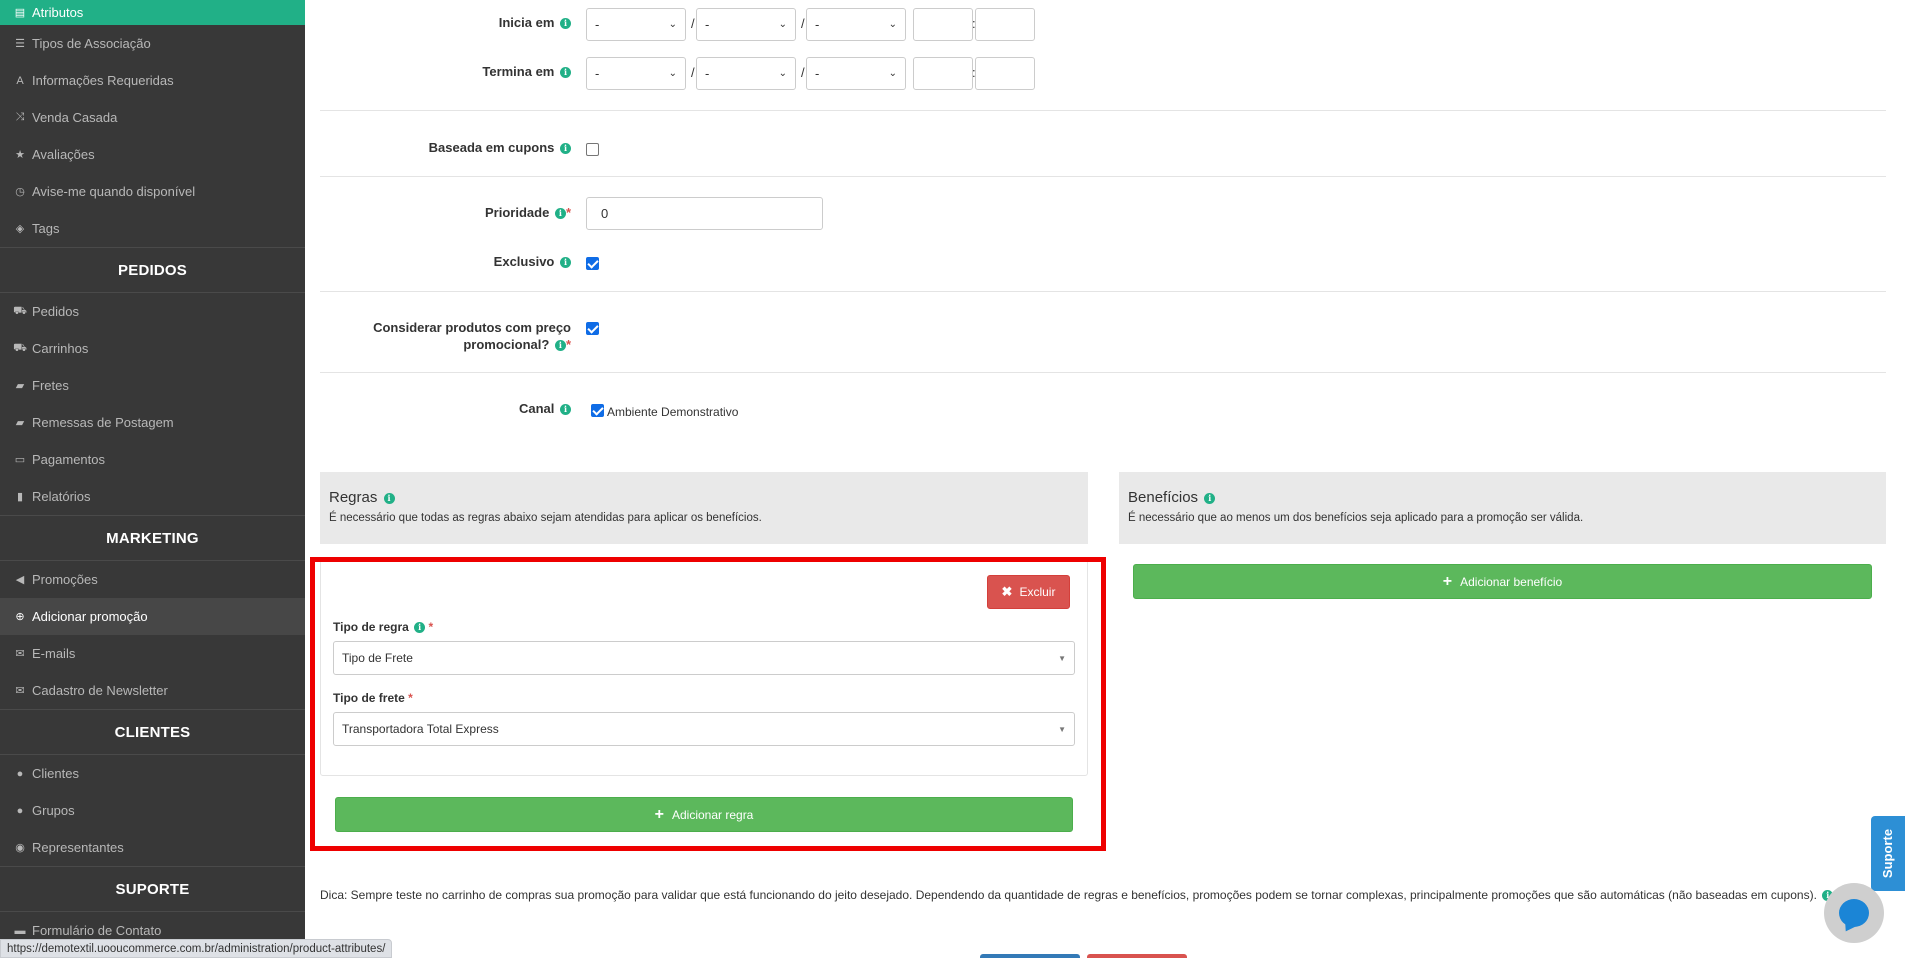  I want to click on termina-em-label: Termina em i, so click(526, 71).